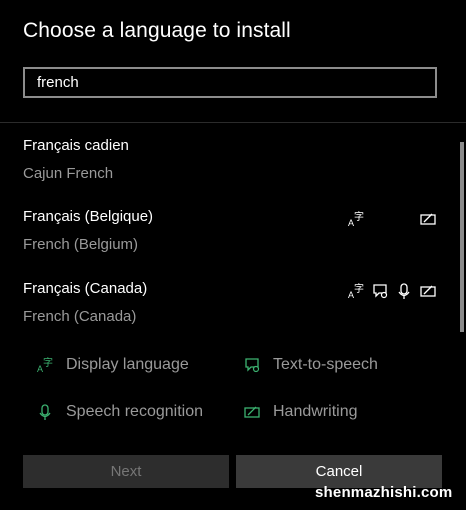 This screenshot has width=466, height=510. Describe the element at coordinates (68, 173) in the screenshot. I see `language-english-name: Cajun French` at that location.